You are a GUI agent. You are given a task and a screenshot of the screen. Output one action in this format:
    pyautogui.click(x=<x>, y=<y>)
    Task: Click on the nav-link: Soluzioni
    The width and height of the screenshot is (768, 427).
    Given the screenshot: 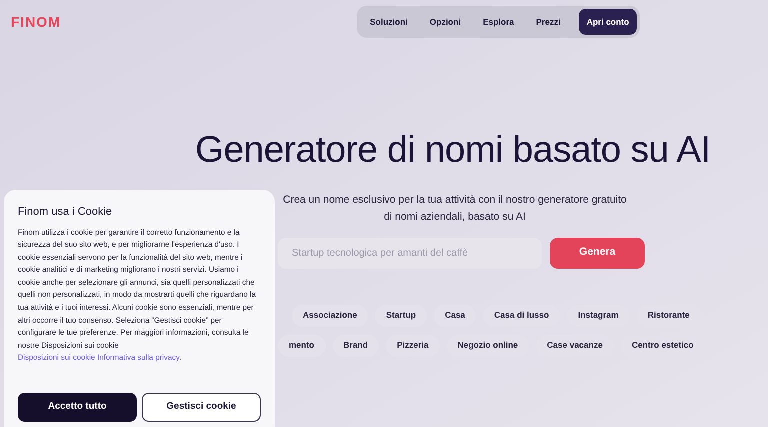 What is the action you would take?
    pyautogui.click(x=389, y=22)
    